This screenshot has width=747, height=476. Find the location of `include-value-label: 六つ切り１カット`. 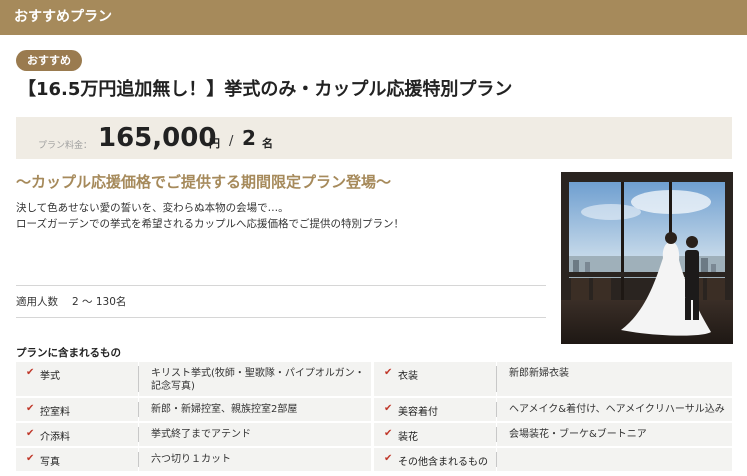

include-value-label: 六つ切り１カット is located at coordinates (191, 459).